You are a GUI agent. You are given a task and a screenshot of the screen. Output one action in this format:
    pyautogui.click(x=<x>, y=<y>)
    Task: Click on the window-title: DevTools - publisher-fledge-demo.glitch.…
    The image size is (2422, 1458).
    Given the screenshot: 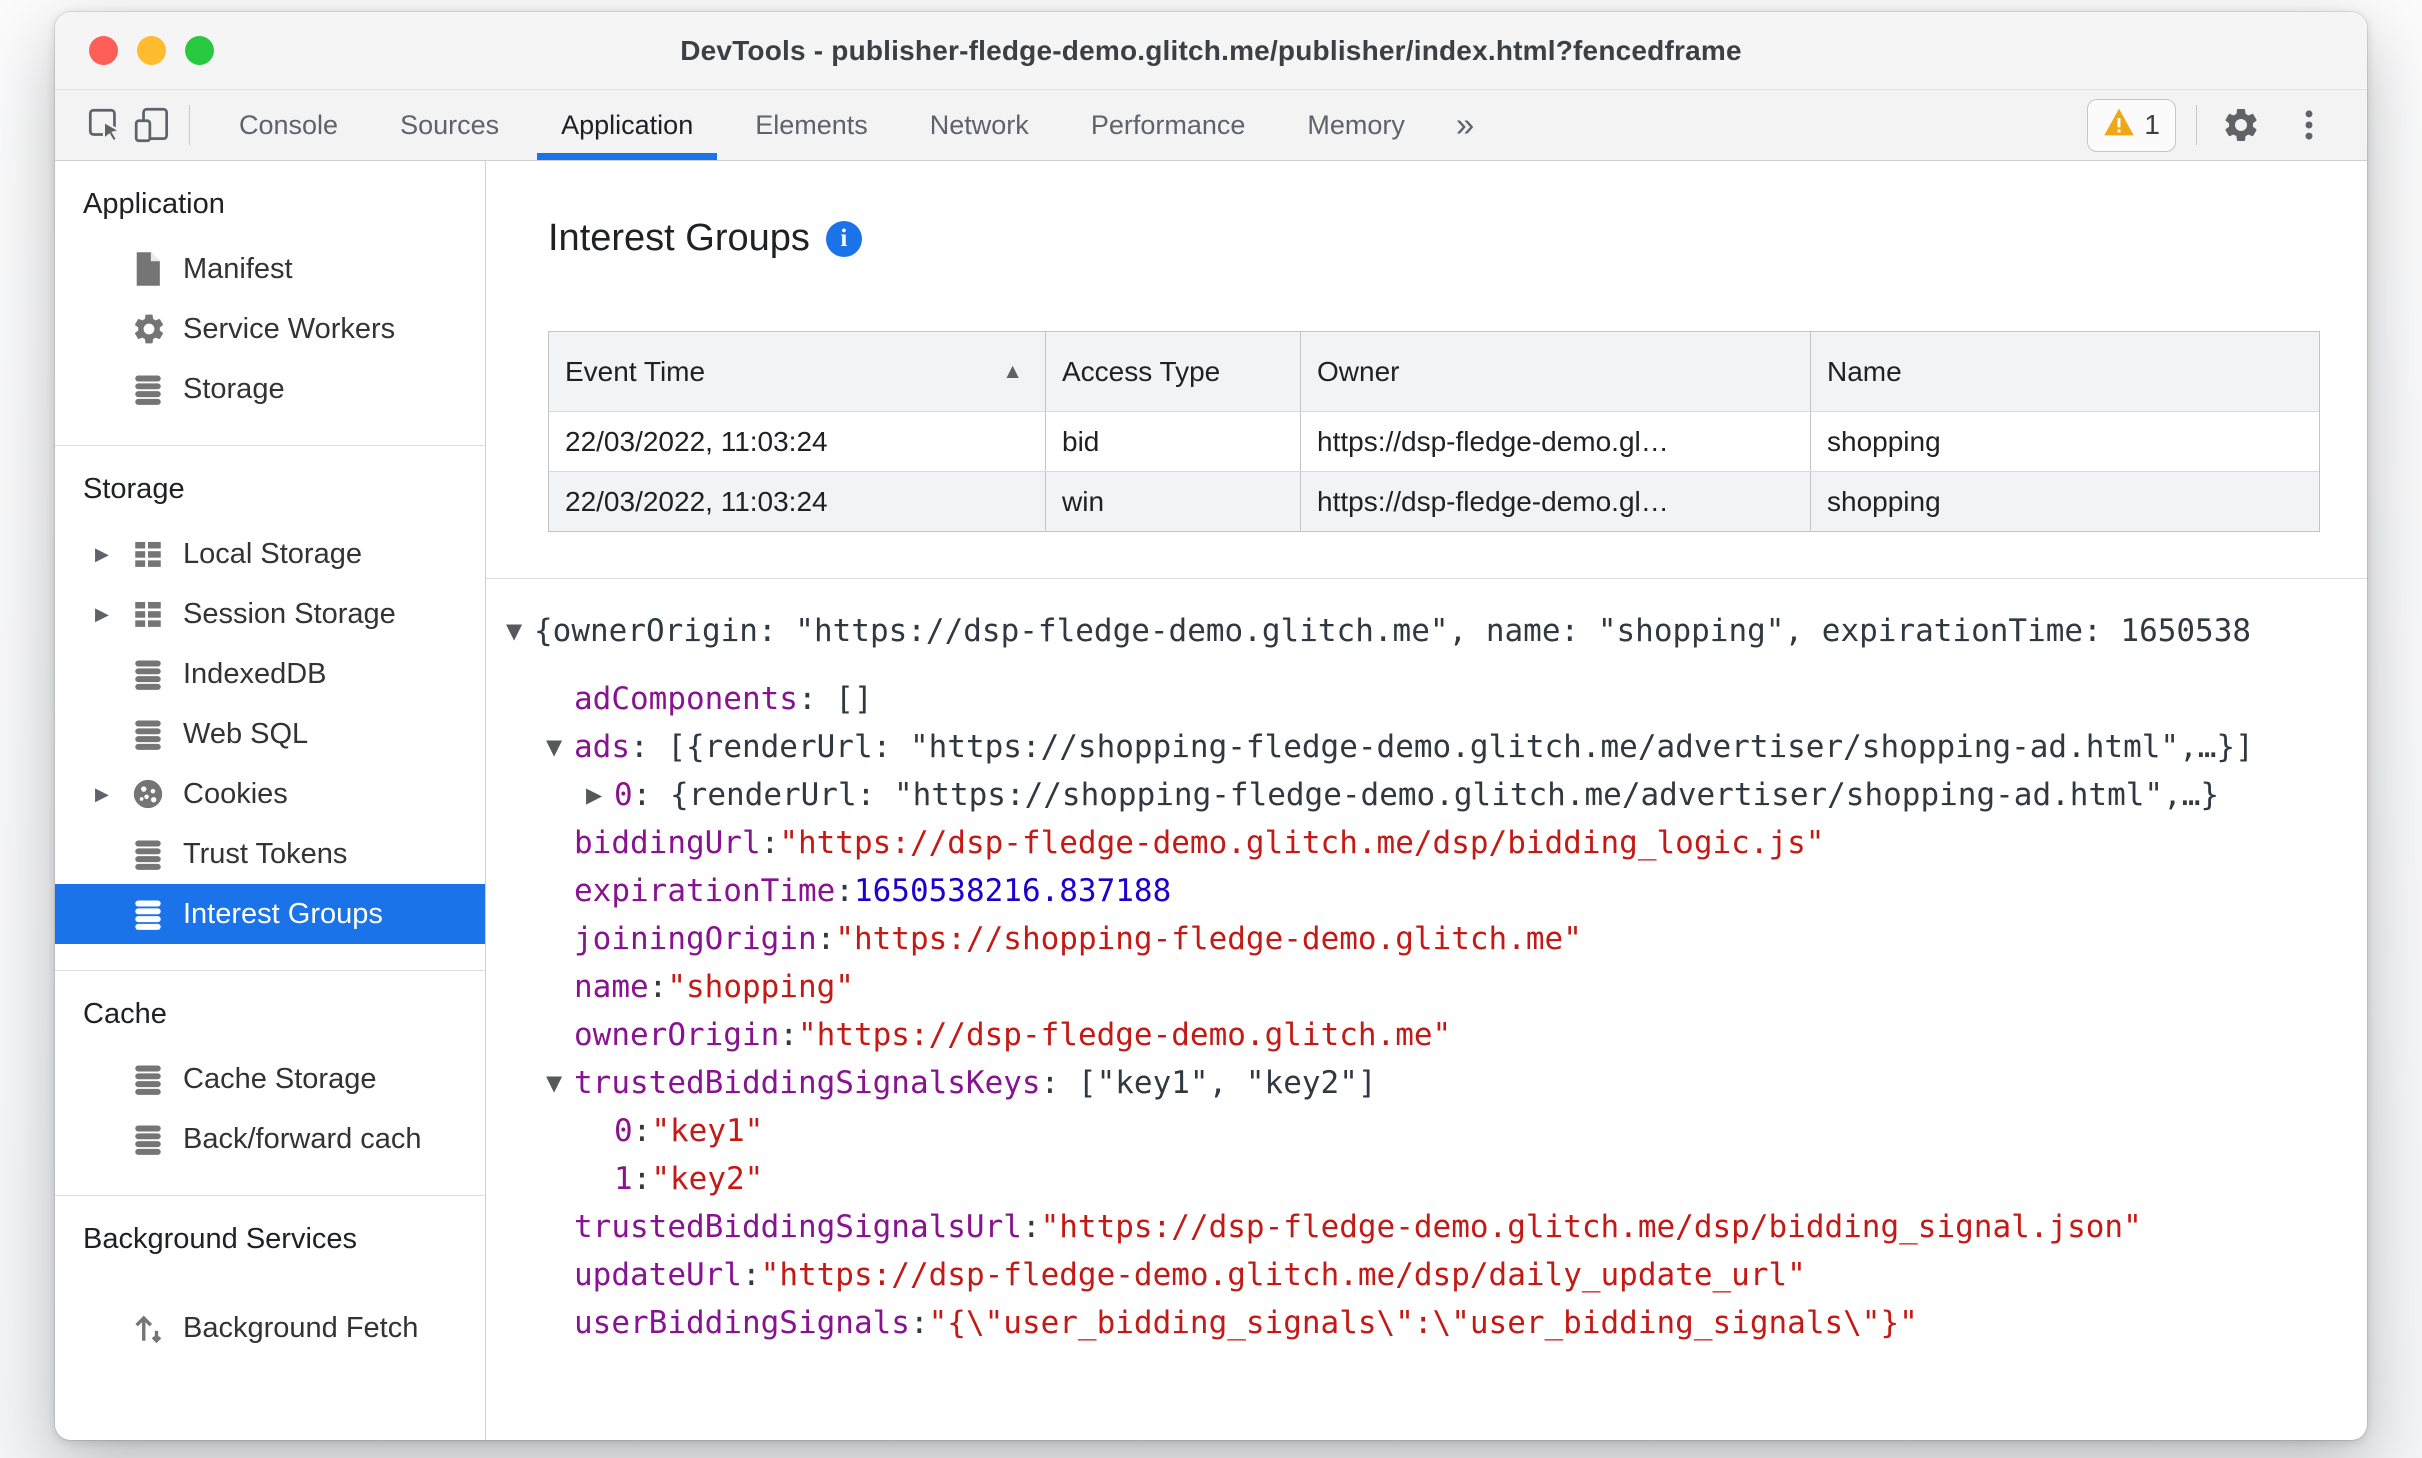 What is the action you would take?
    pyautogui.click(x=1211, y=50)
    